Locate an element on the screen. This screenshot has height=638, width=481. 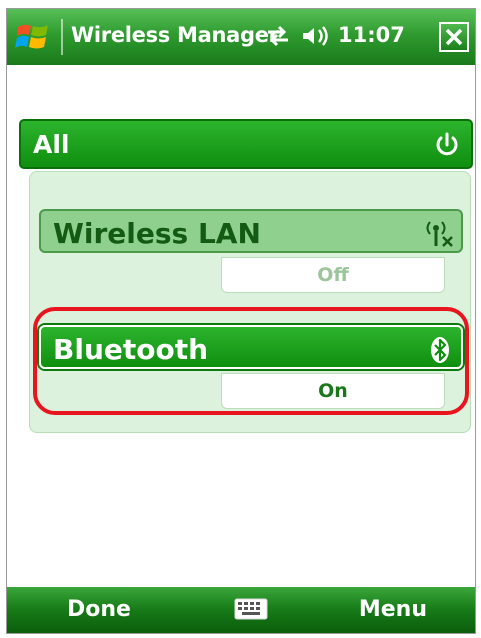
windows-flag-icon is located at coordinates (33, 36).